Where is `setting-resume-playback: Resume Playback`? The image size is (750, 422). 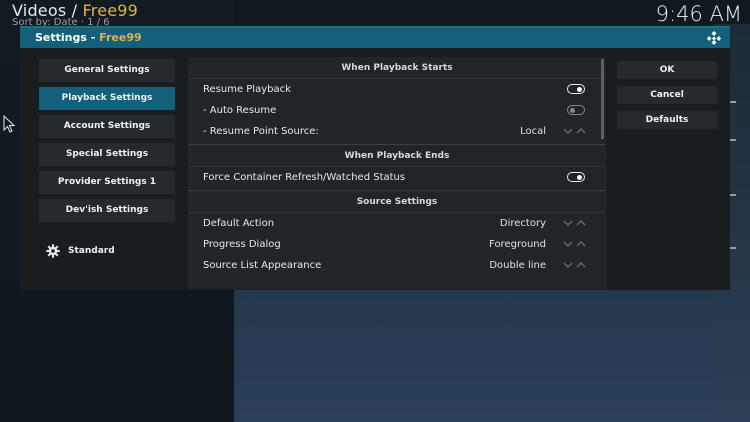 setting-resume-playback: Resume Playback is located at coordinates (397, 89).